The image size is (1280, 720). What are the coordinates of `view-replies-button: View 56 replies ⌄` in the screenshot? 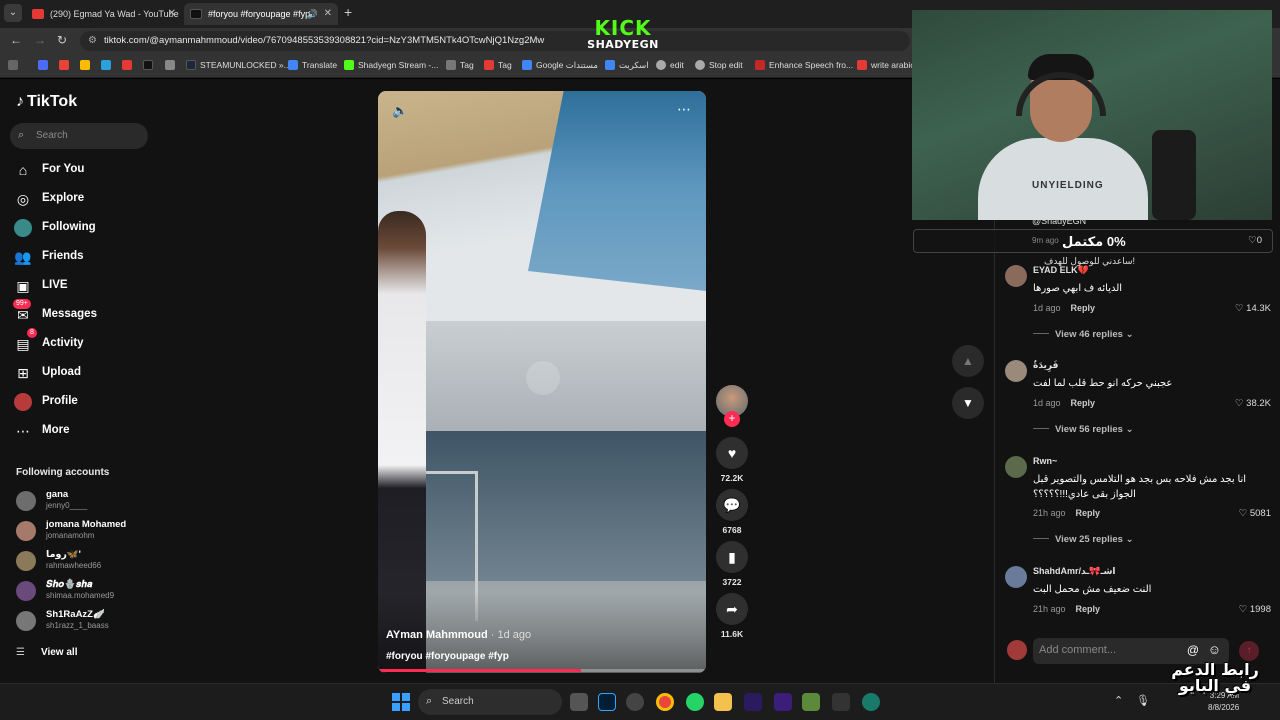 It's located at (1083, 429).